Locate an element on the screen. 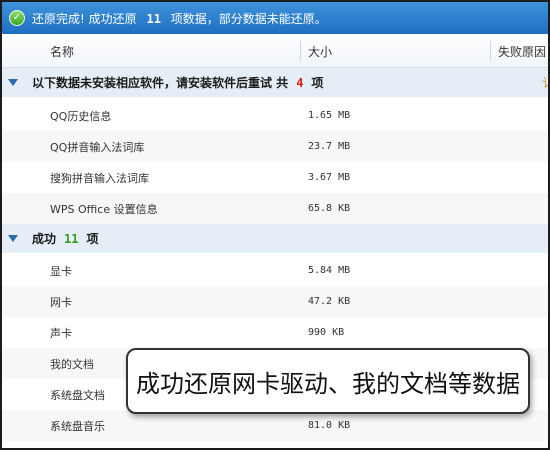 The width and height of the screenshot is (550, 450). item-size: 23.7 MB is located at coordinates (329, 146).